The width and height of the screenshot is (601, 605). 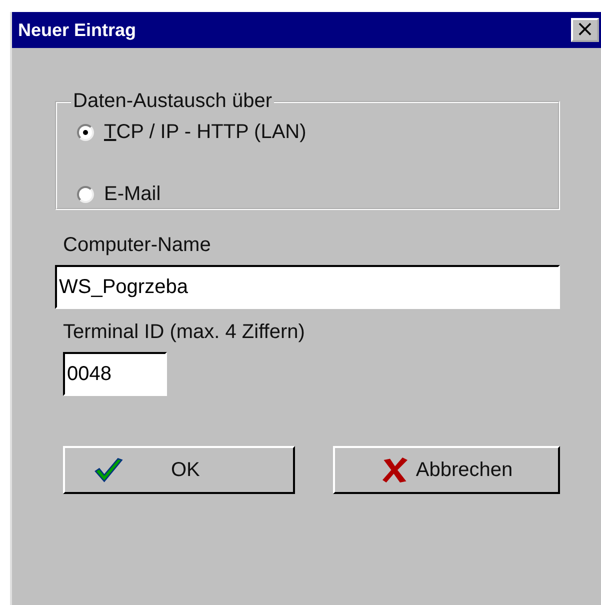 What do you see at coordinates (585, 30) in the screenshot?
I see `close-button: ×` at bounding box center [585, 30].